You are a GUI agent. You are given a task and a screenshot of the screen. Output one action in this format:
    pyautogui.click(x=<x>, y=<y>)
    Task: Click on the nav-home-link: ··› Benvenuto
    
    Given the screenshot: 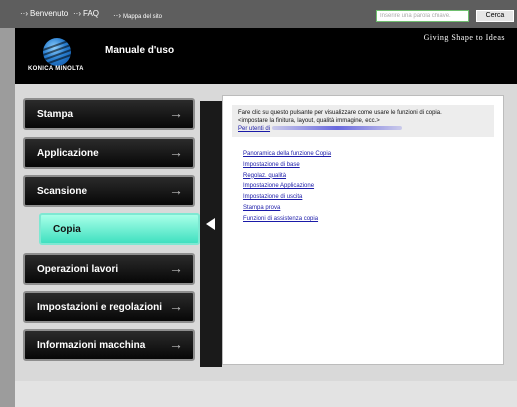 What is the action you would take?
    pyautogui.click(x=44, y=13)
    